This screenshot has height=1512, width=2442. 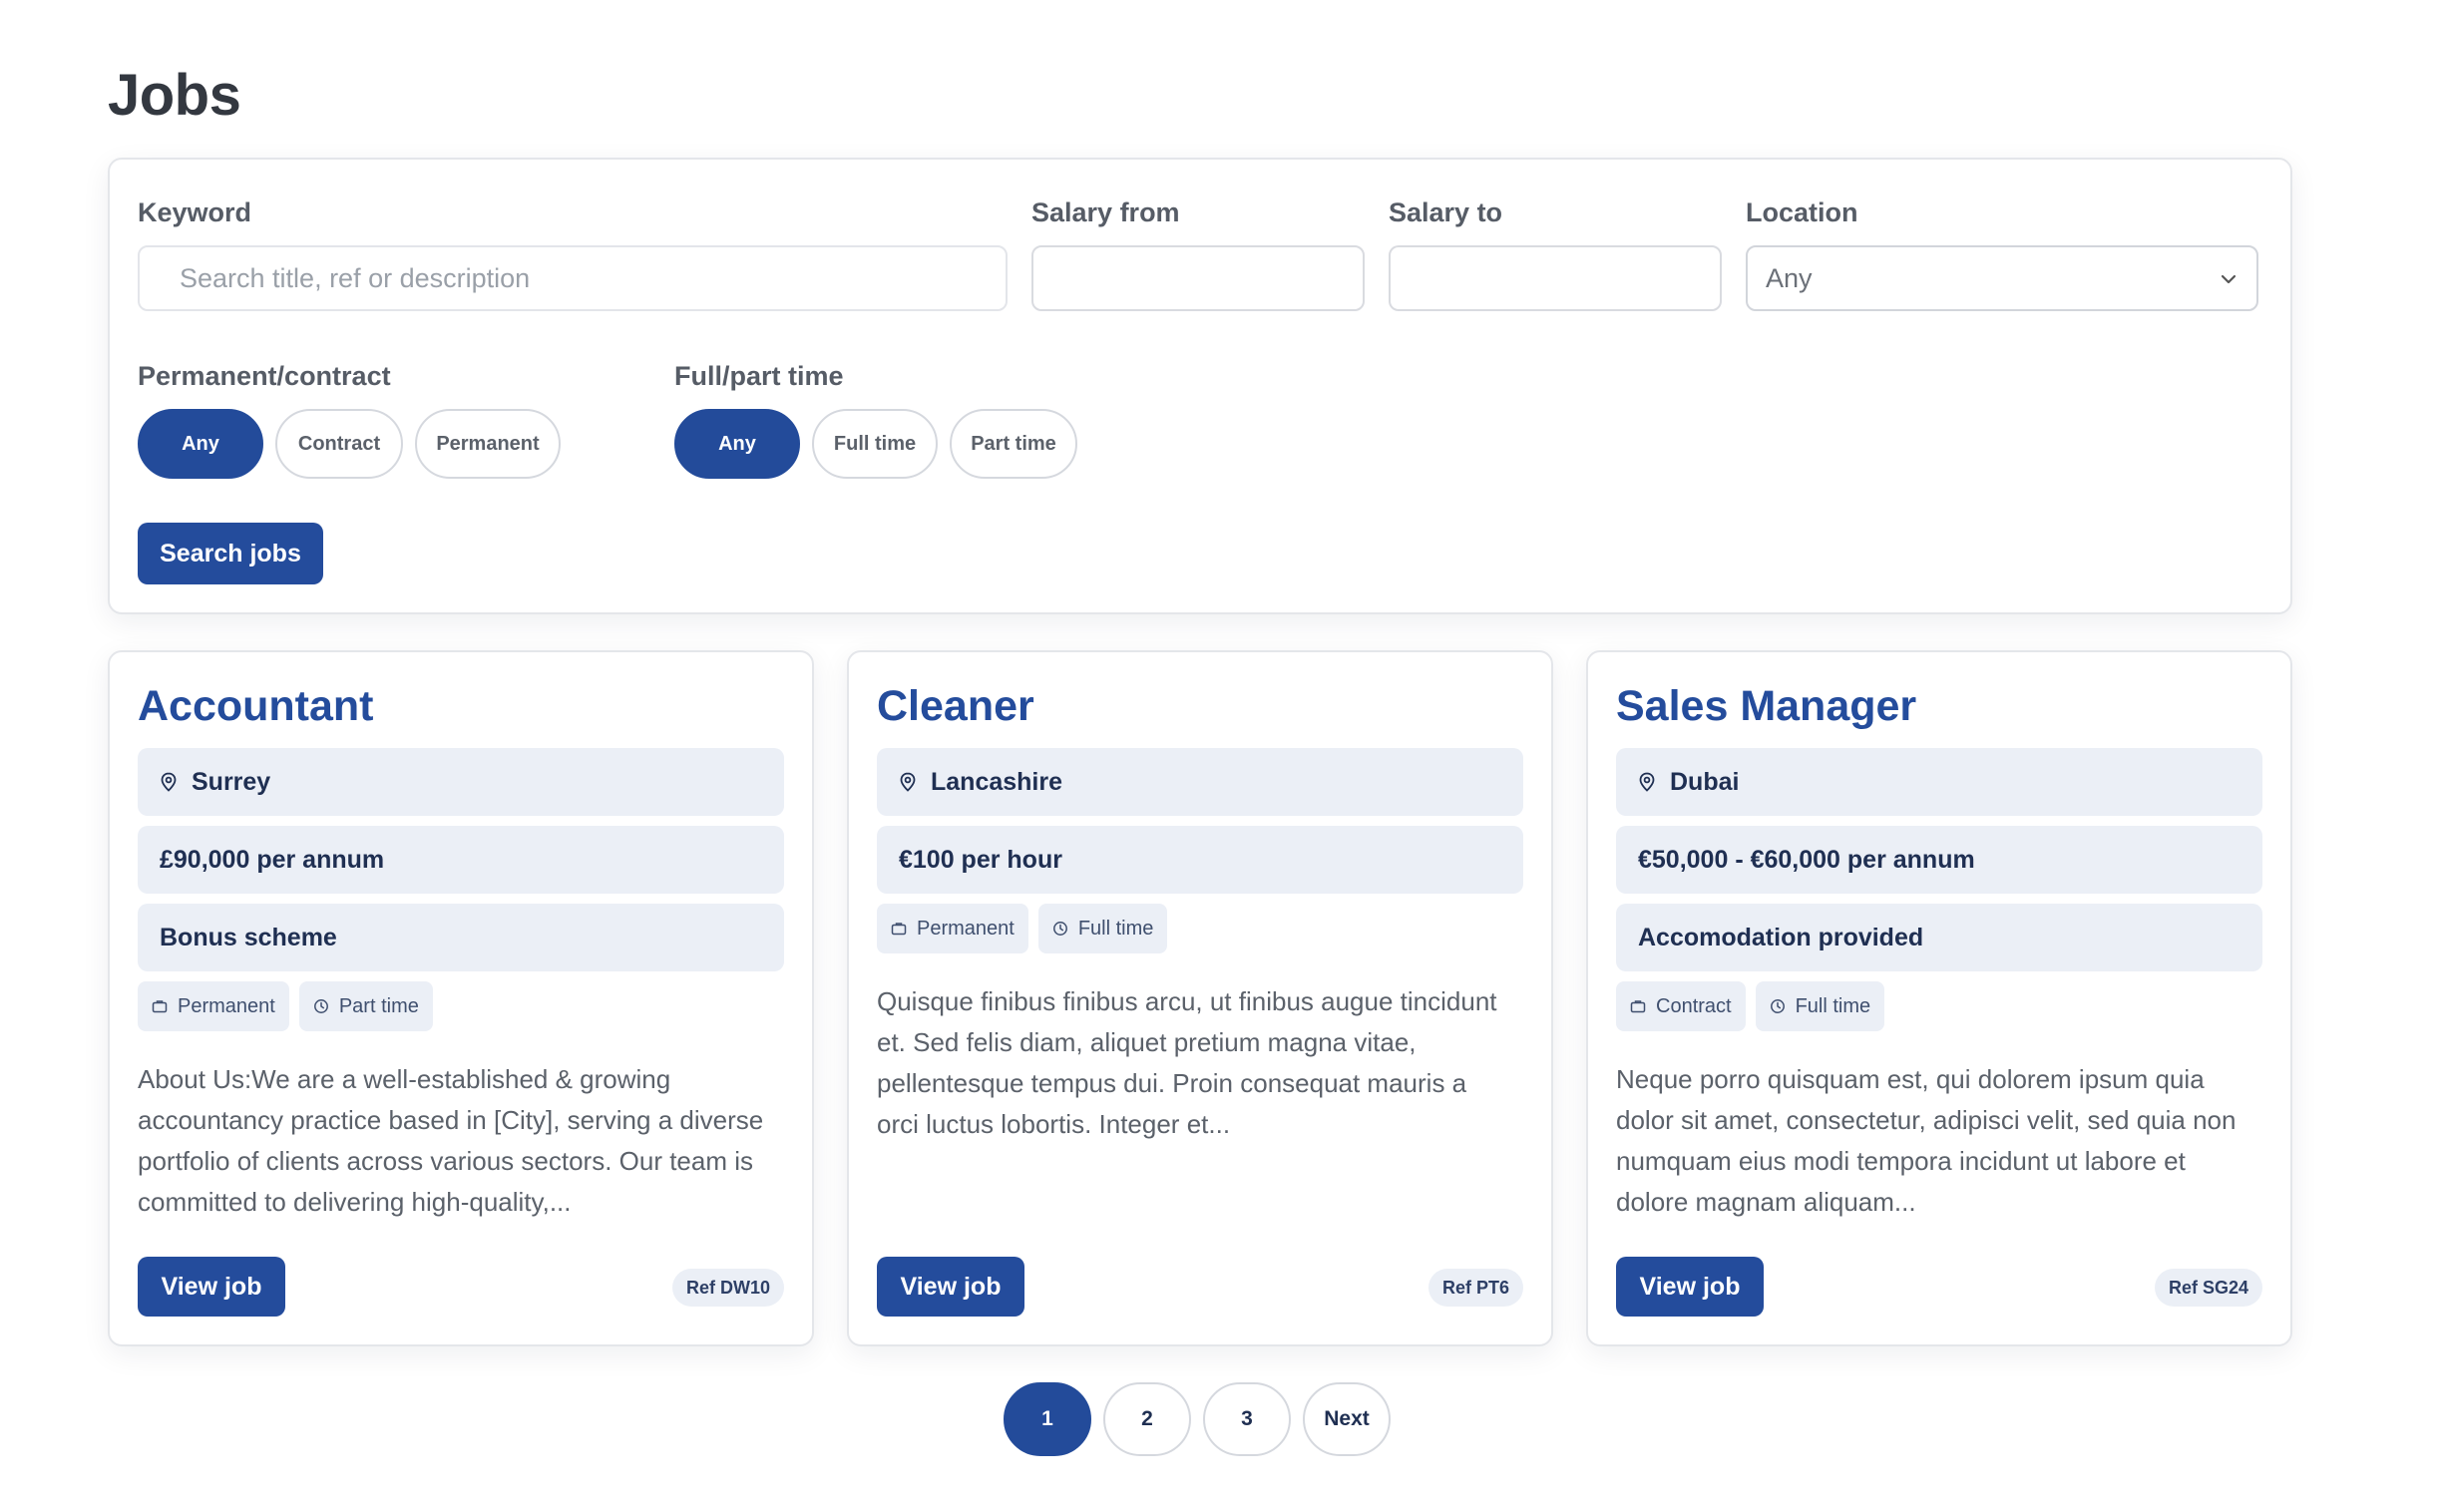 What do you see at coordinates (1200, 860) in the screenshot?
I see `job-salary: €100 per hour` at bounding box center [1200, 860].